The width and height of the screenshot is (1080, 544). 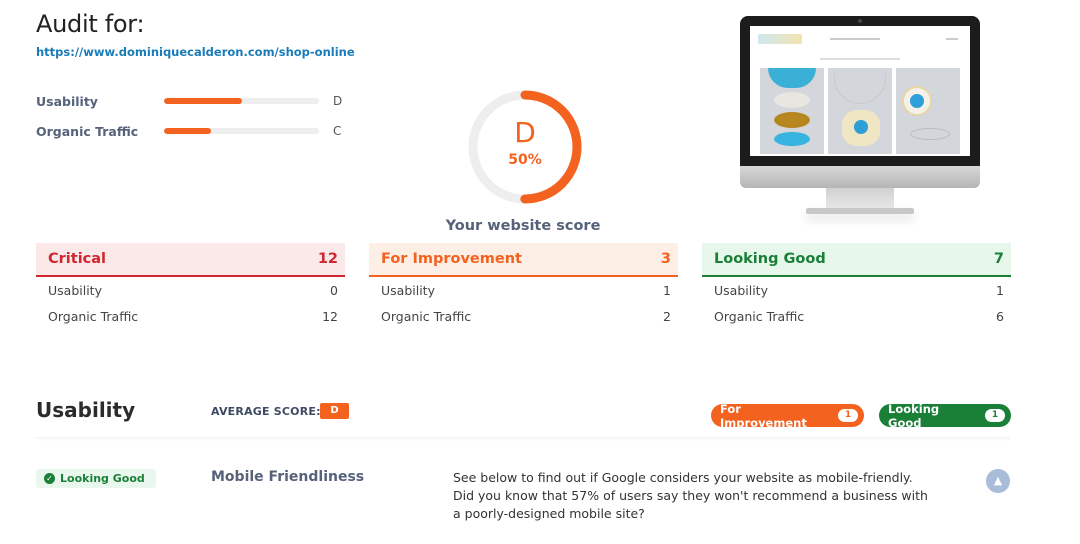 I want to click on site-subnav, so click(x=860, y=59).